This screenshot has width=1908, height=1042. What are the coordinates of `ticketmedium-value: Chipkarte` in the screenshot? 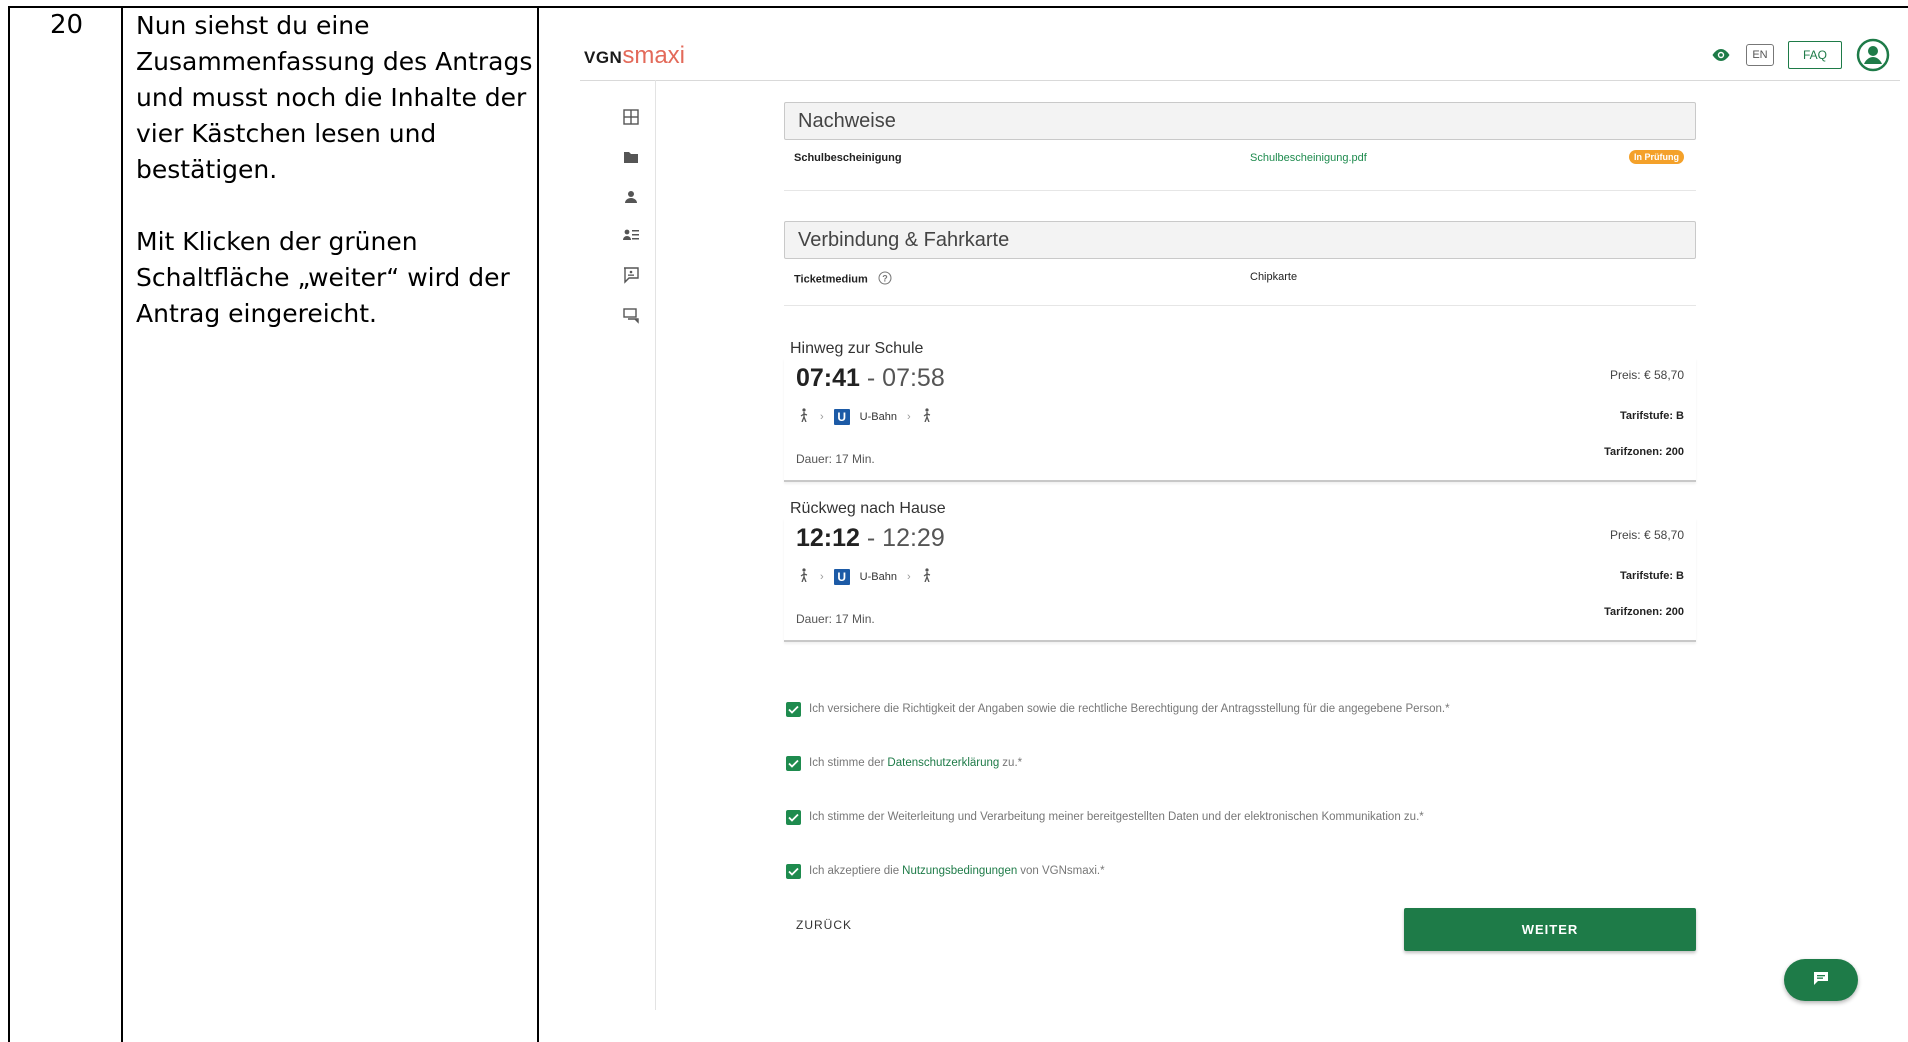 It's located at (1274, 277).